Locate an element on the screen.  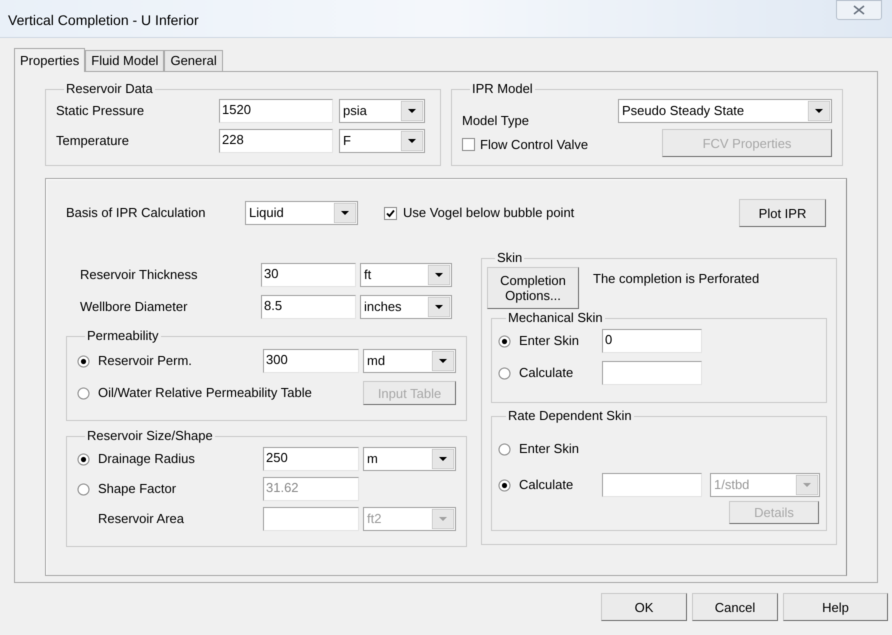
group-title: Permeability is located at coordinates (123, 336).